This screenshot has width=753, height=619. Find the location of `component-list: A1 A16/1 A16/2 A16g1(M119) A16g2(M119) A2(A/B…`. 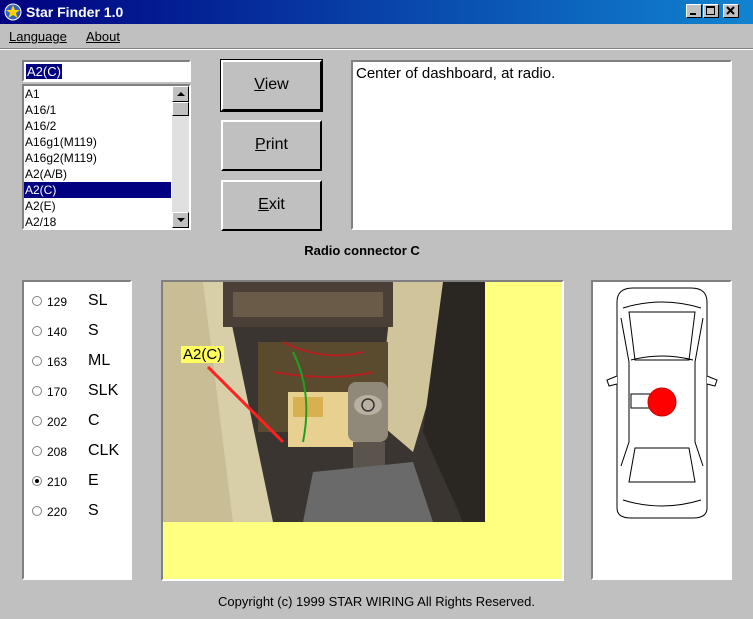

component-list: A1 A16/1 A16/2 A16g1(M119) A16g2(M119) A2(A/B… is located at coordinates (106, 157).